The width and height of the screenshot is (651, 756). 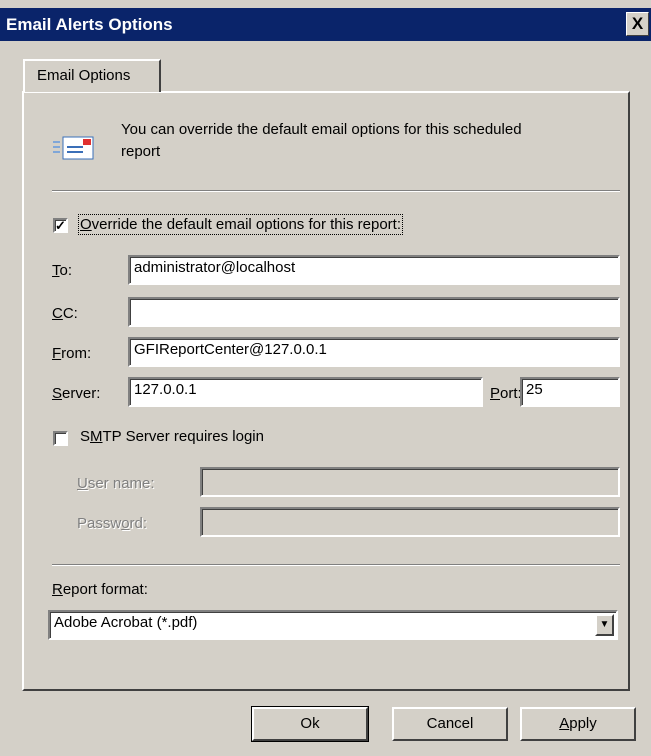 I want to click on tab-email-options: Email Options, so click(x=92, y=75).